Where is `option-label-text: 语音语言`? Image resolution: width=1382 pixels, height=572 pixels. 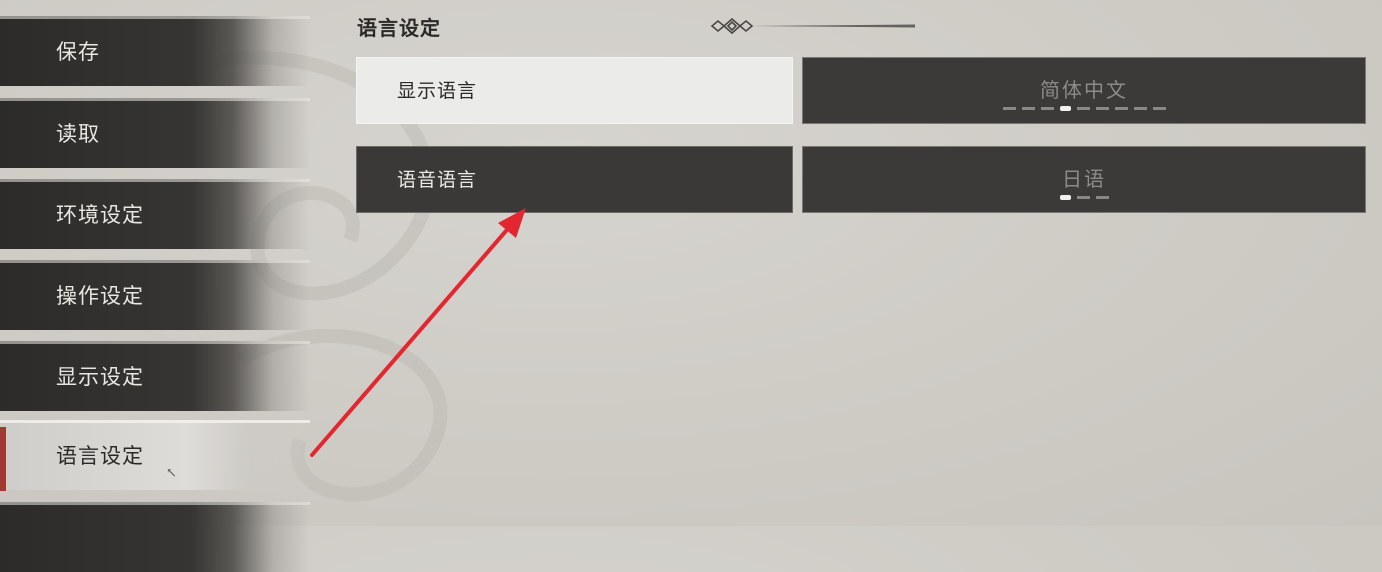 option-label-text: 语音语言 is located at coordinates (437, 180).